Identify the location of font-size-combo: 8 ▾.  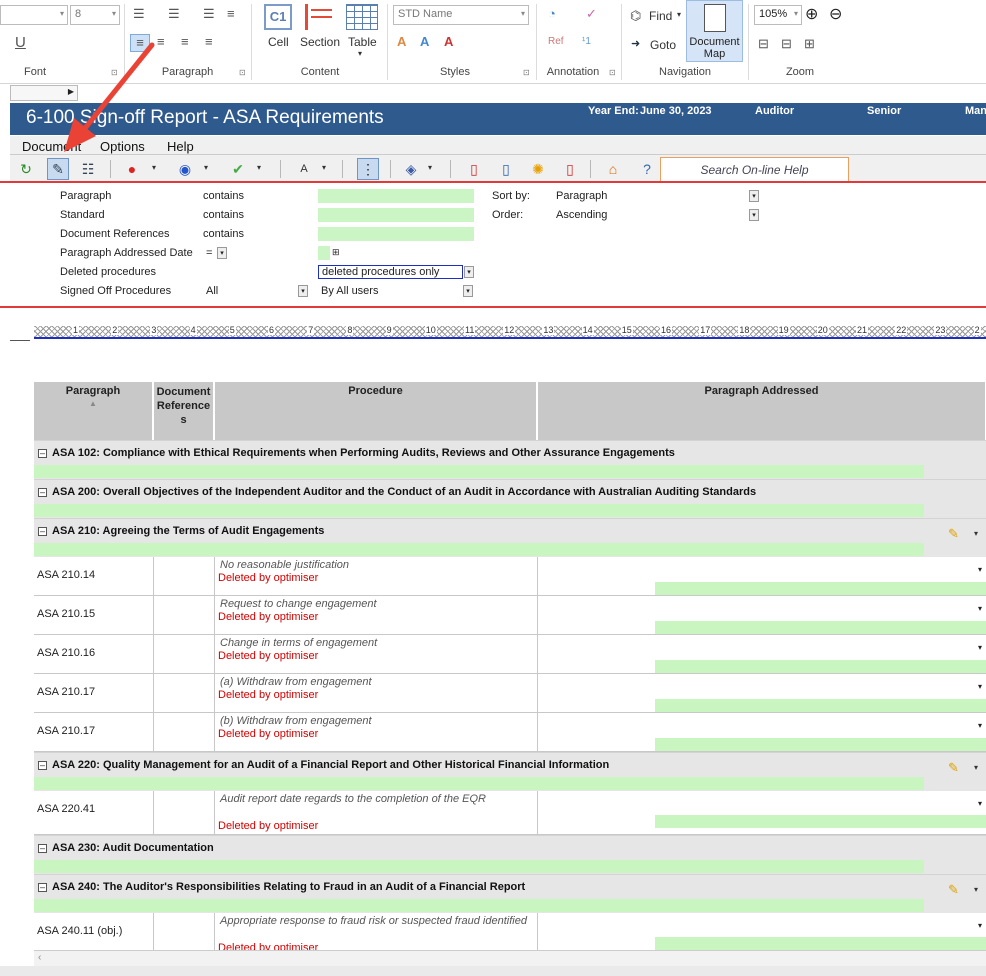
(95, 15).